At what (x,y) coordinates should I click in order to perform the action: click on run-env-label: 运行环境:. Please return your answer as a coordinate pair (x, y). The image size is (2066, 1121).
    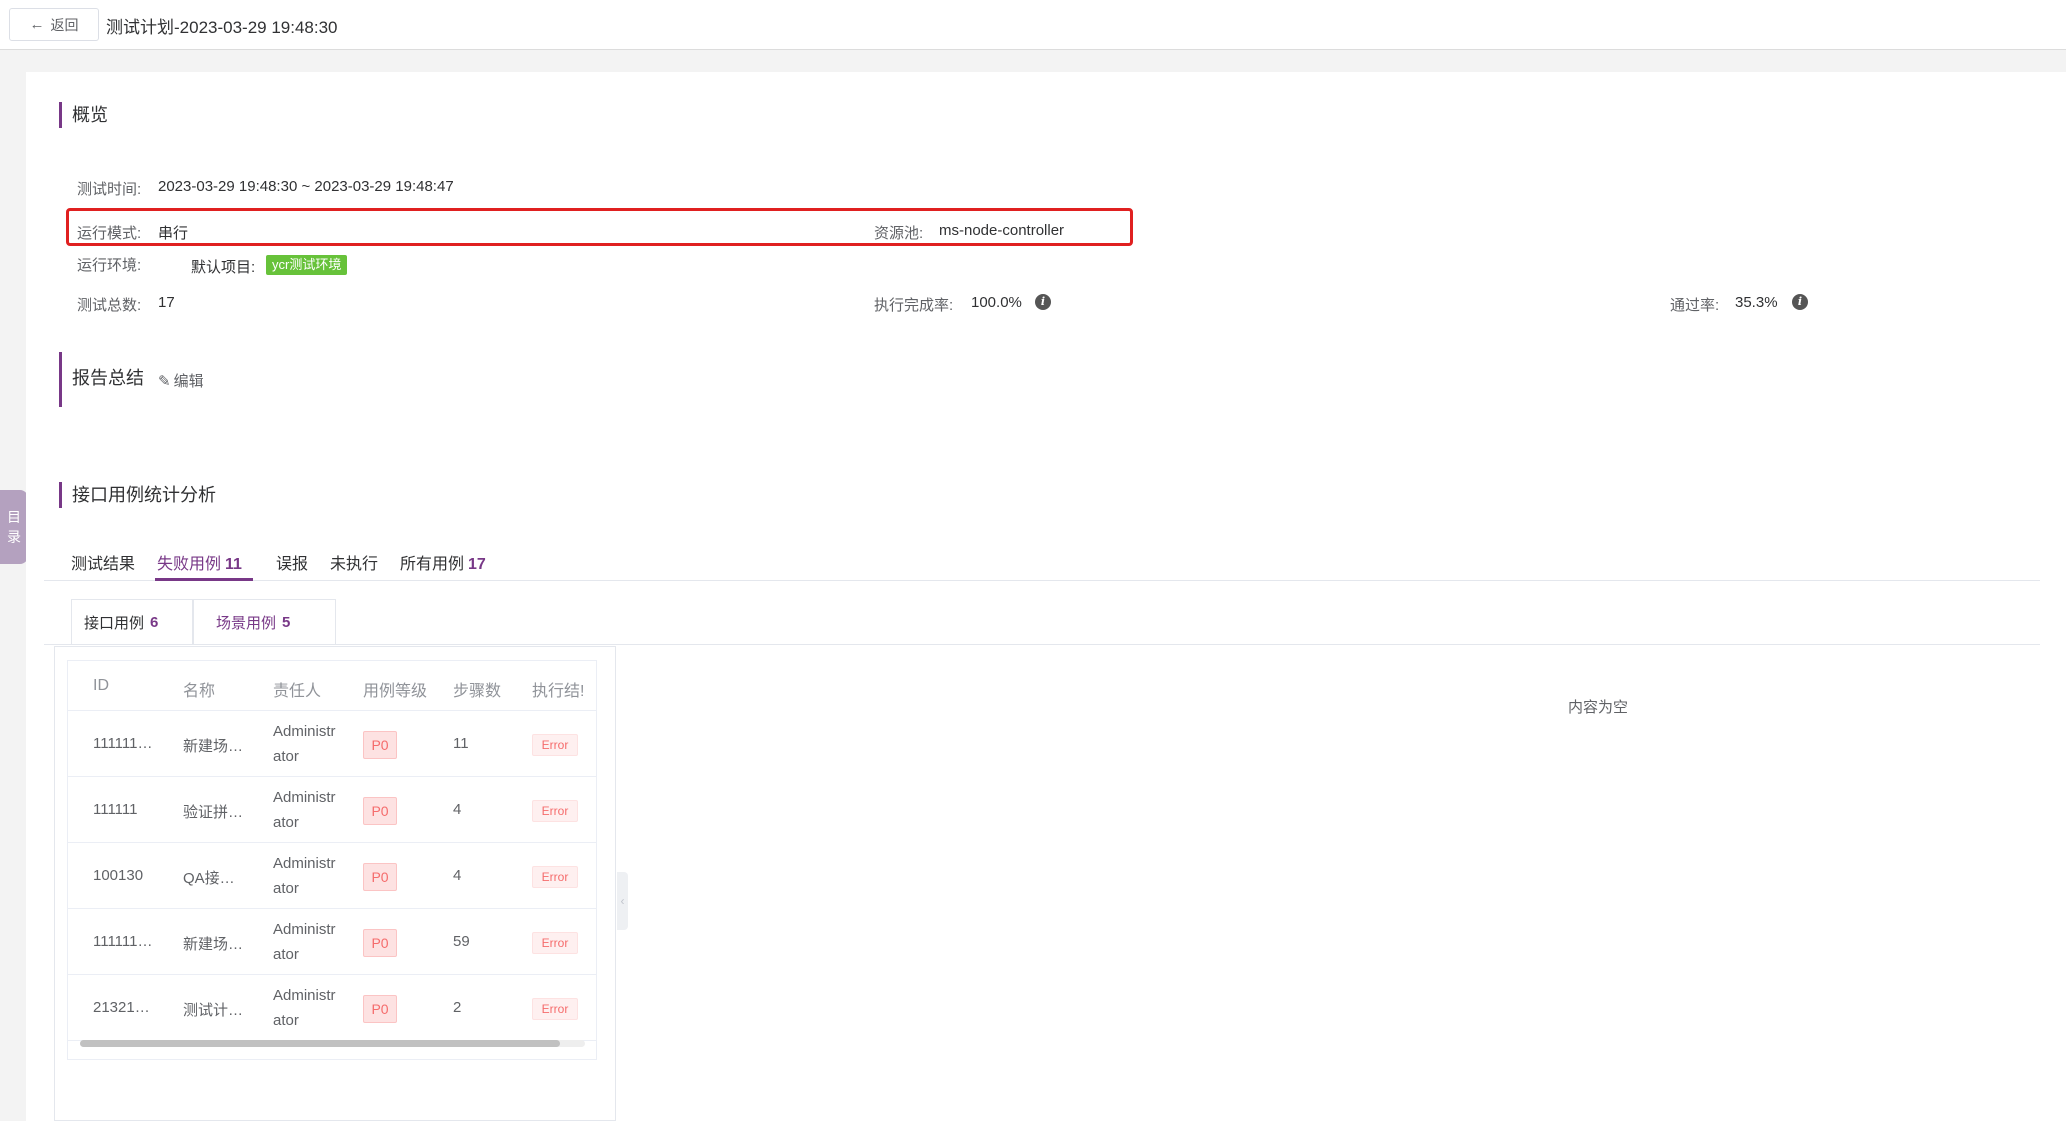
    Looking at the image, I should click on (109, 265).